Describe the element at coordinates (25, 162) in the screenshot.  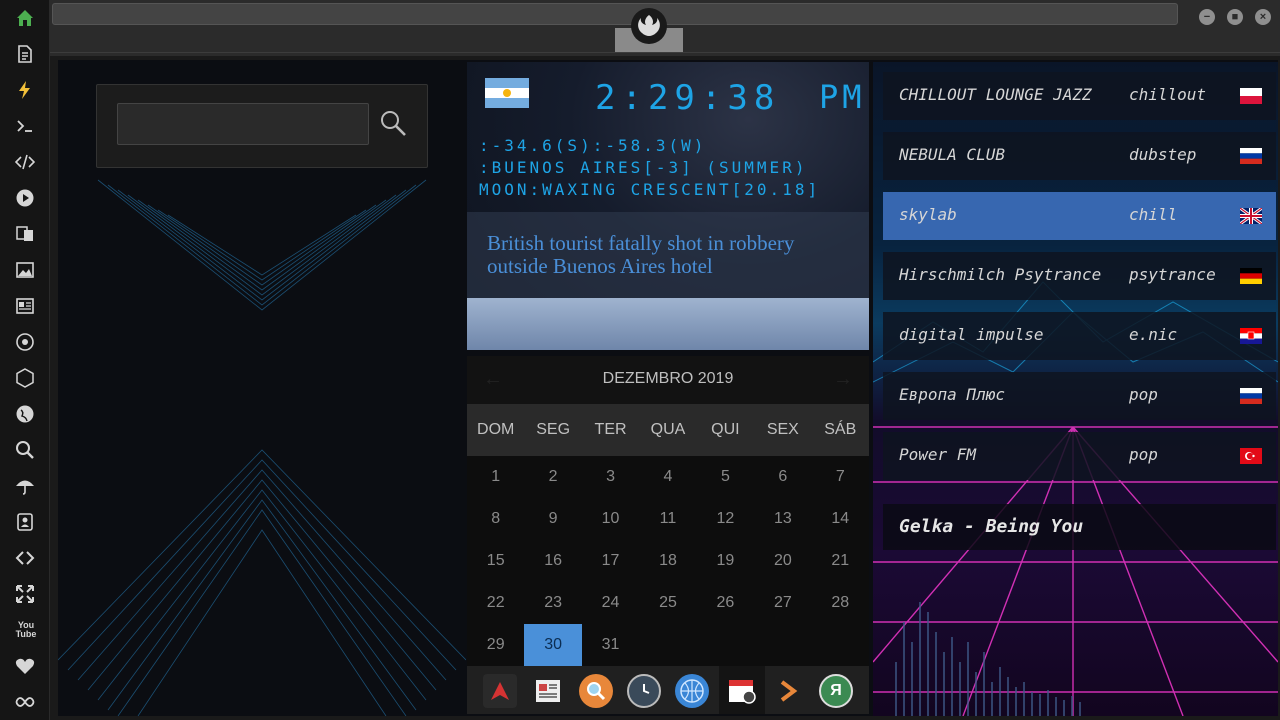
I see `code-icon` at that location.